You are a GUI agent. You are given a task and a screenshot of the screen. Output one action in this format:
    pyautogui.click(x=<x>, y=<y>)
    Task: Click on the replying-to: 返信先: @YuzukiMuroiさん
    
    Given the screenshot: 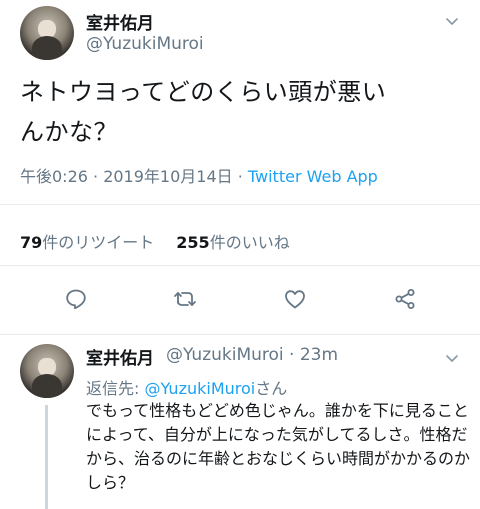 What is the action you would take?
    pyautogui.click(x=186, y=387)
    